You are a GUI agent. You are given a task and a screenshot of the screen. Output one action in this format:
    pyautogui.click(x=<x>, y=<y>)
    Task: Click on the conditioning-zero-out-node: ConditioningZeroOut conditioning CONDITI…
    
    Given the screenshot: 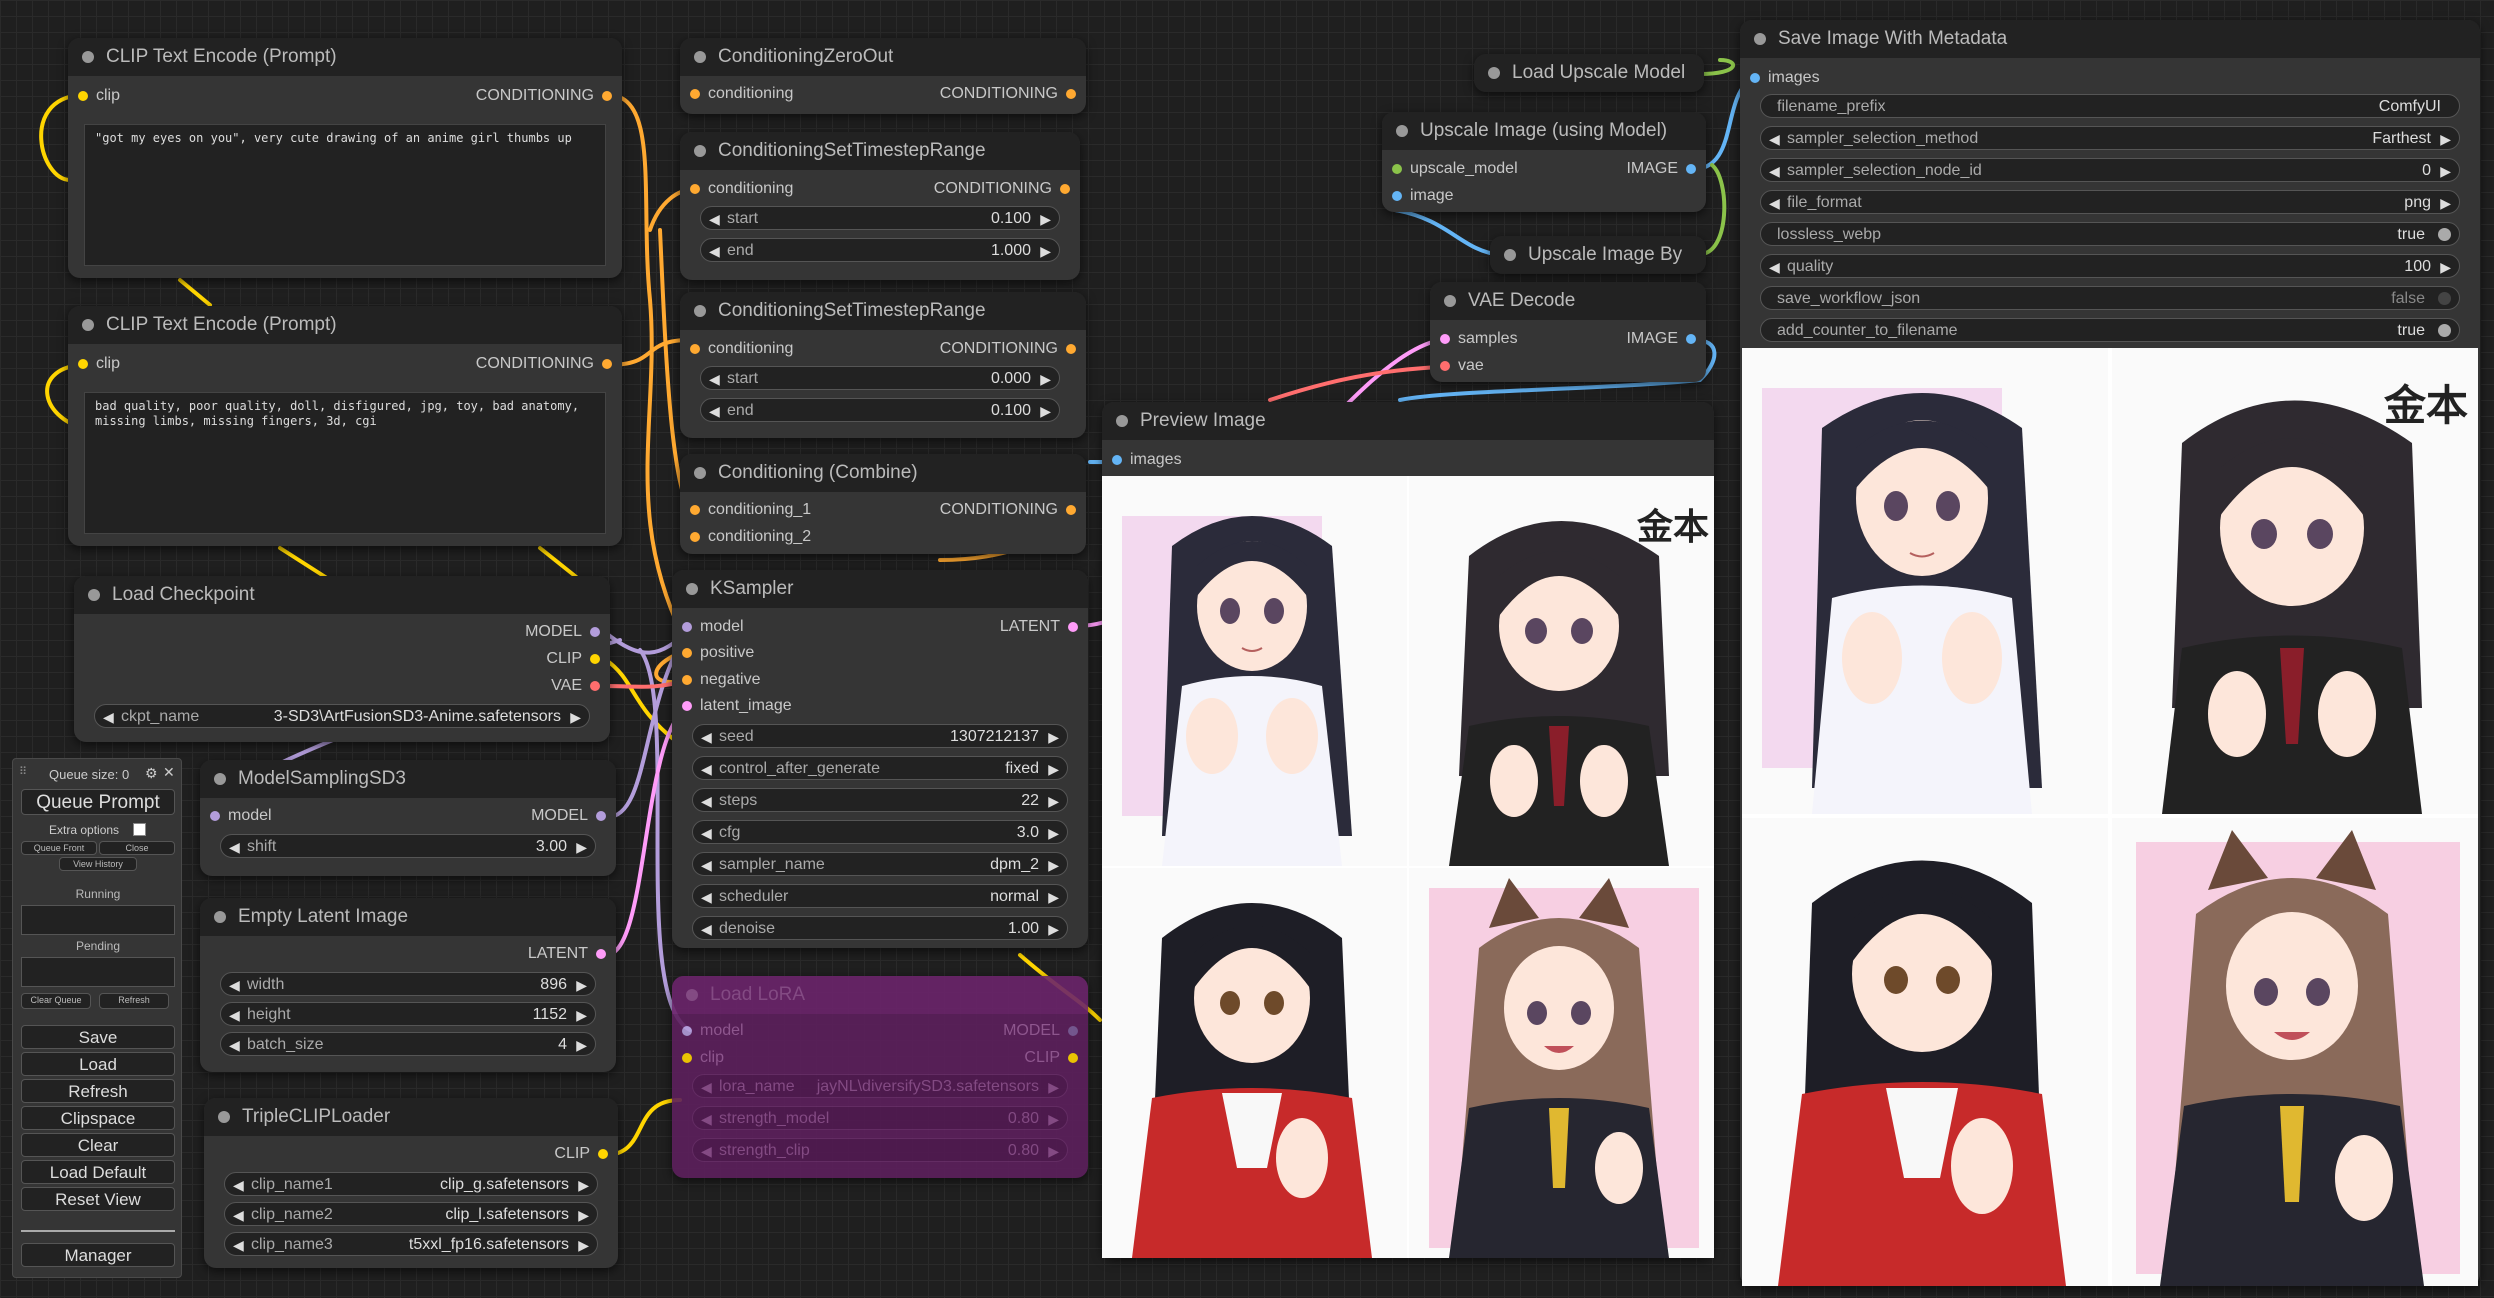 What is the action you would take?
    pyautogui.click(x=883, y=76)
    